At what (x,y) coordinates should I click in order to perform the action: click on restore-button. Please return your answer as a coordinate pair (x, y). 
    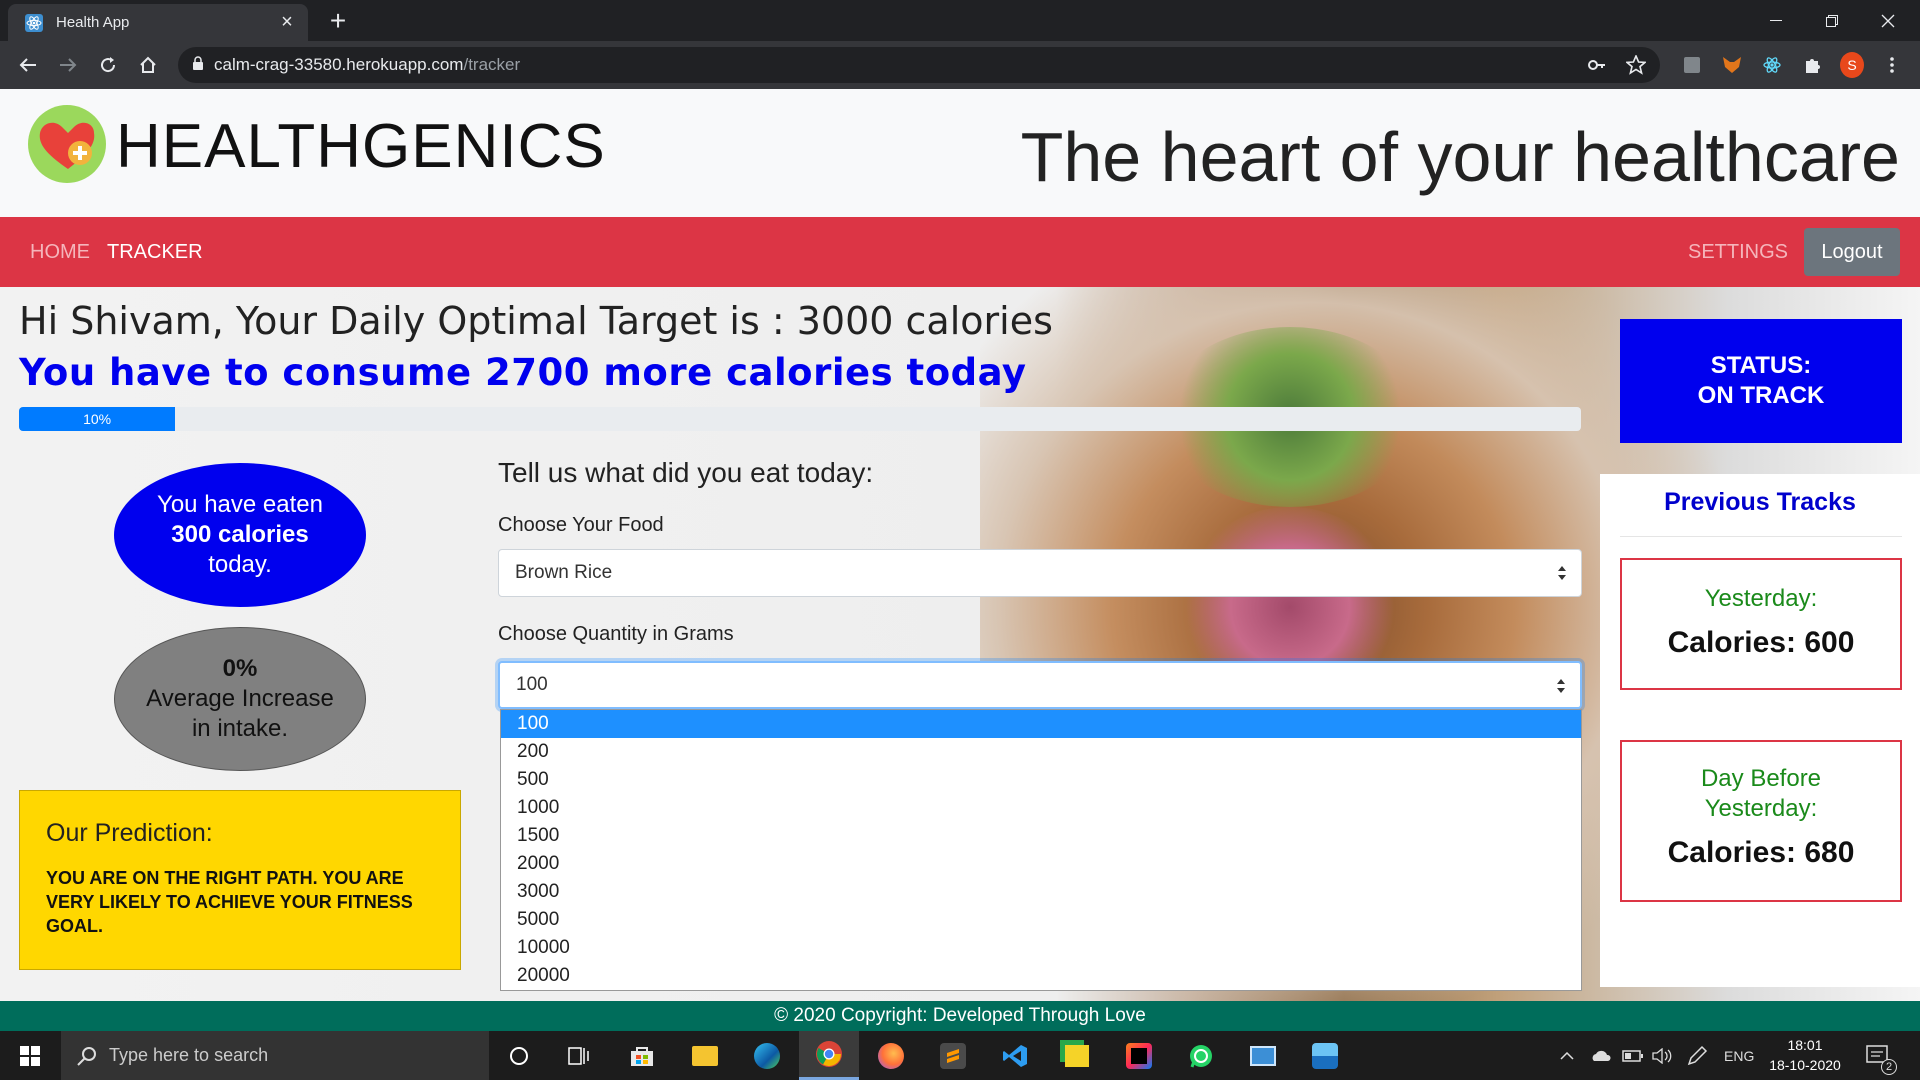
    Looking at the image, I should click on (1832, 20).